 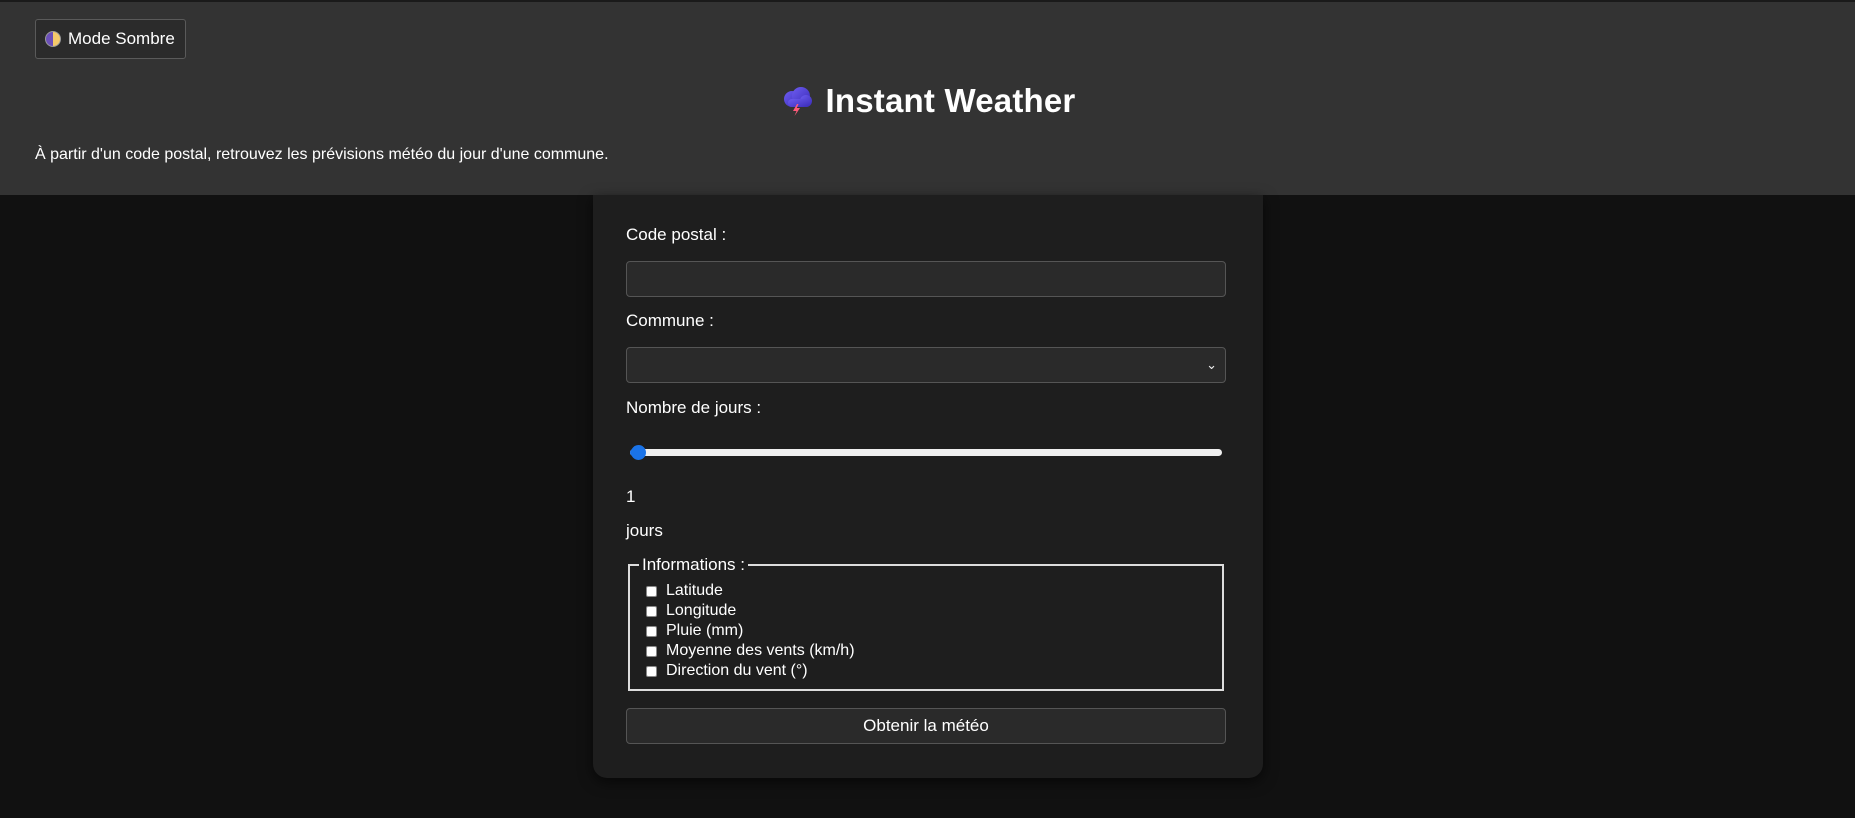 I want to click on option-rain: Pluie (mm), so click(x=750, y=631).